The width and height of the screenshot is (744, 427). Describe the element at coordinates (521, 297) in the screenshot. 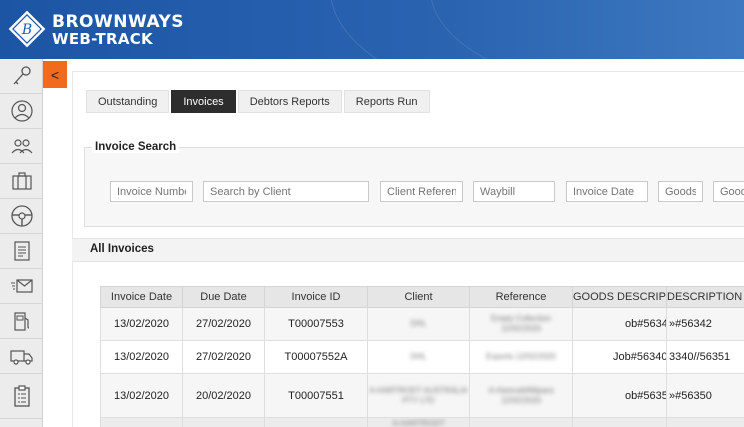

I see `column-header: Reference` at that location.